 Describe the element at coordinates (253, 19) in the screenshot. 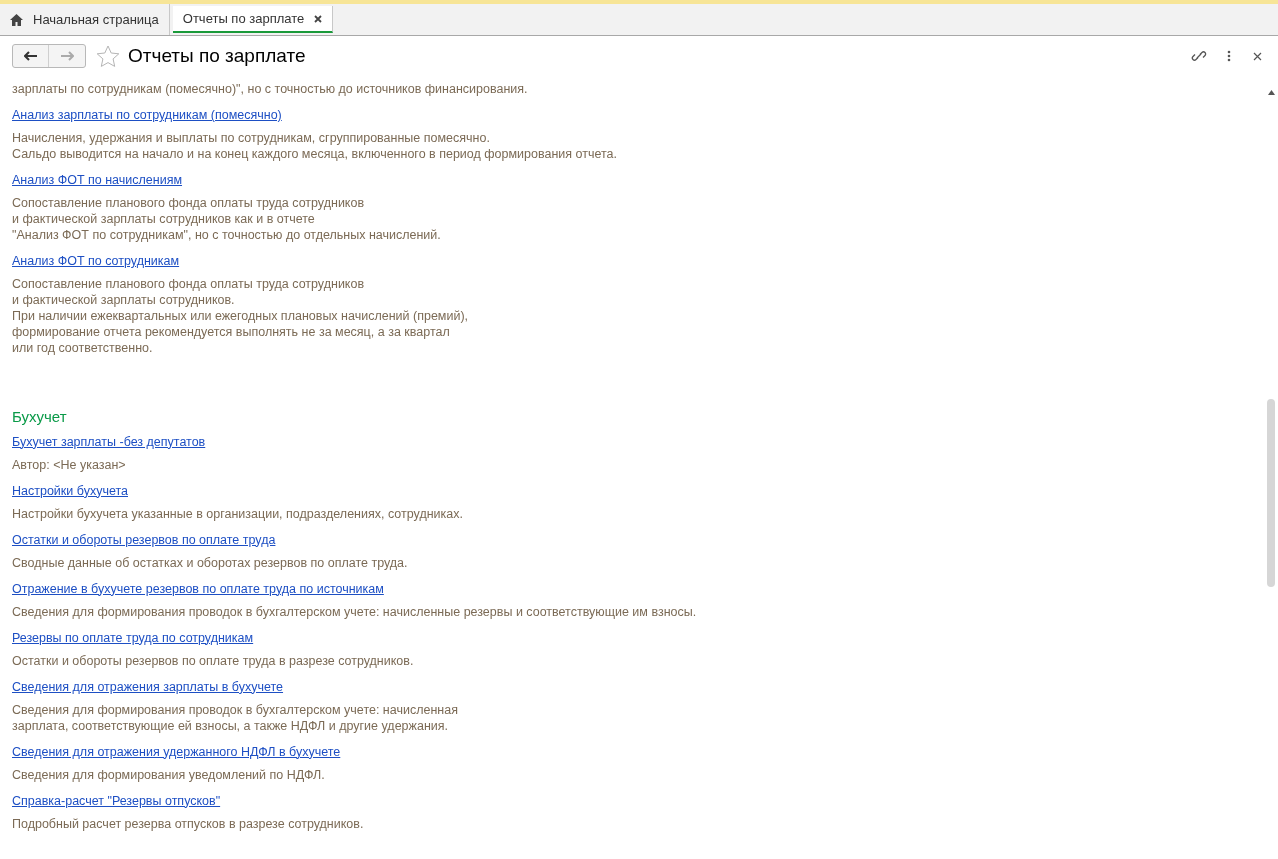

I see `tab: Отчеты по зарплате` at that location.